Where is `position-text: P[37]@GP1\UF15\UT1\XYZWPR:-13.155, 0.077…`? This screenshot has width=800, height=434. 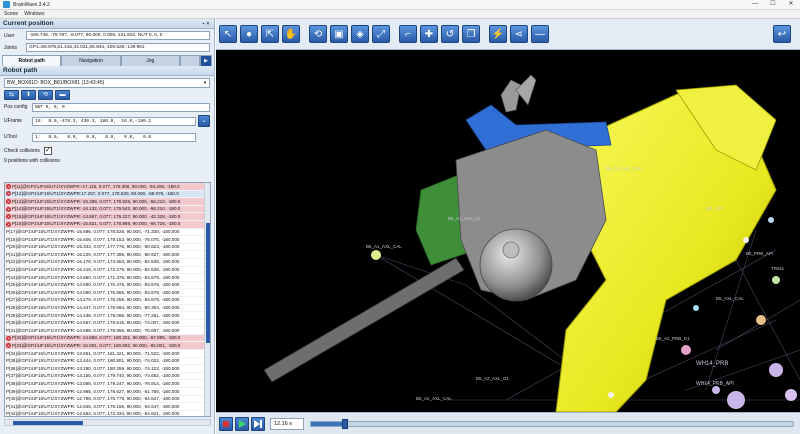 position-text: P[37]@GP1\UF15\UT1\XYZWPR:-13.155, 0.077… is located at coordinates (93, 376).